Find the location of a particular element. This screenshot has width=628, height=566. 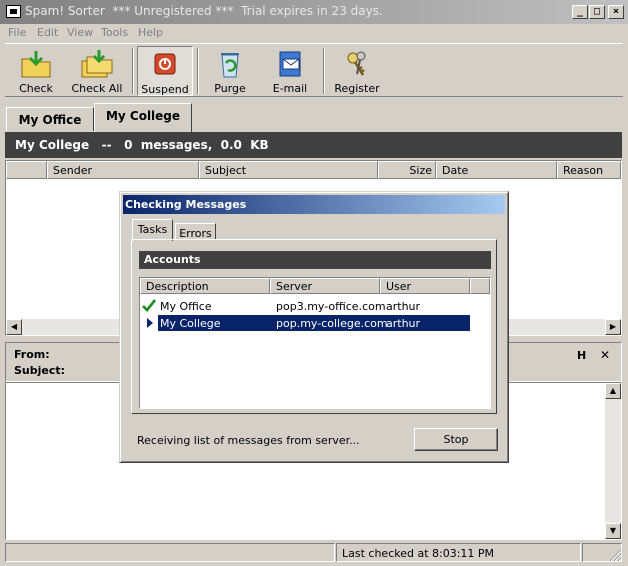

app-icon is located at coordinates (13, 11).